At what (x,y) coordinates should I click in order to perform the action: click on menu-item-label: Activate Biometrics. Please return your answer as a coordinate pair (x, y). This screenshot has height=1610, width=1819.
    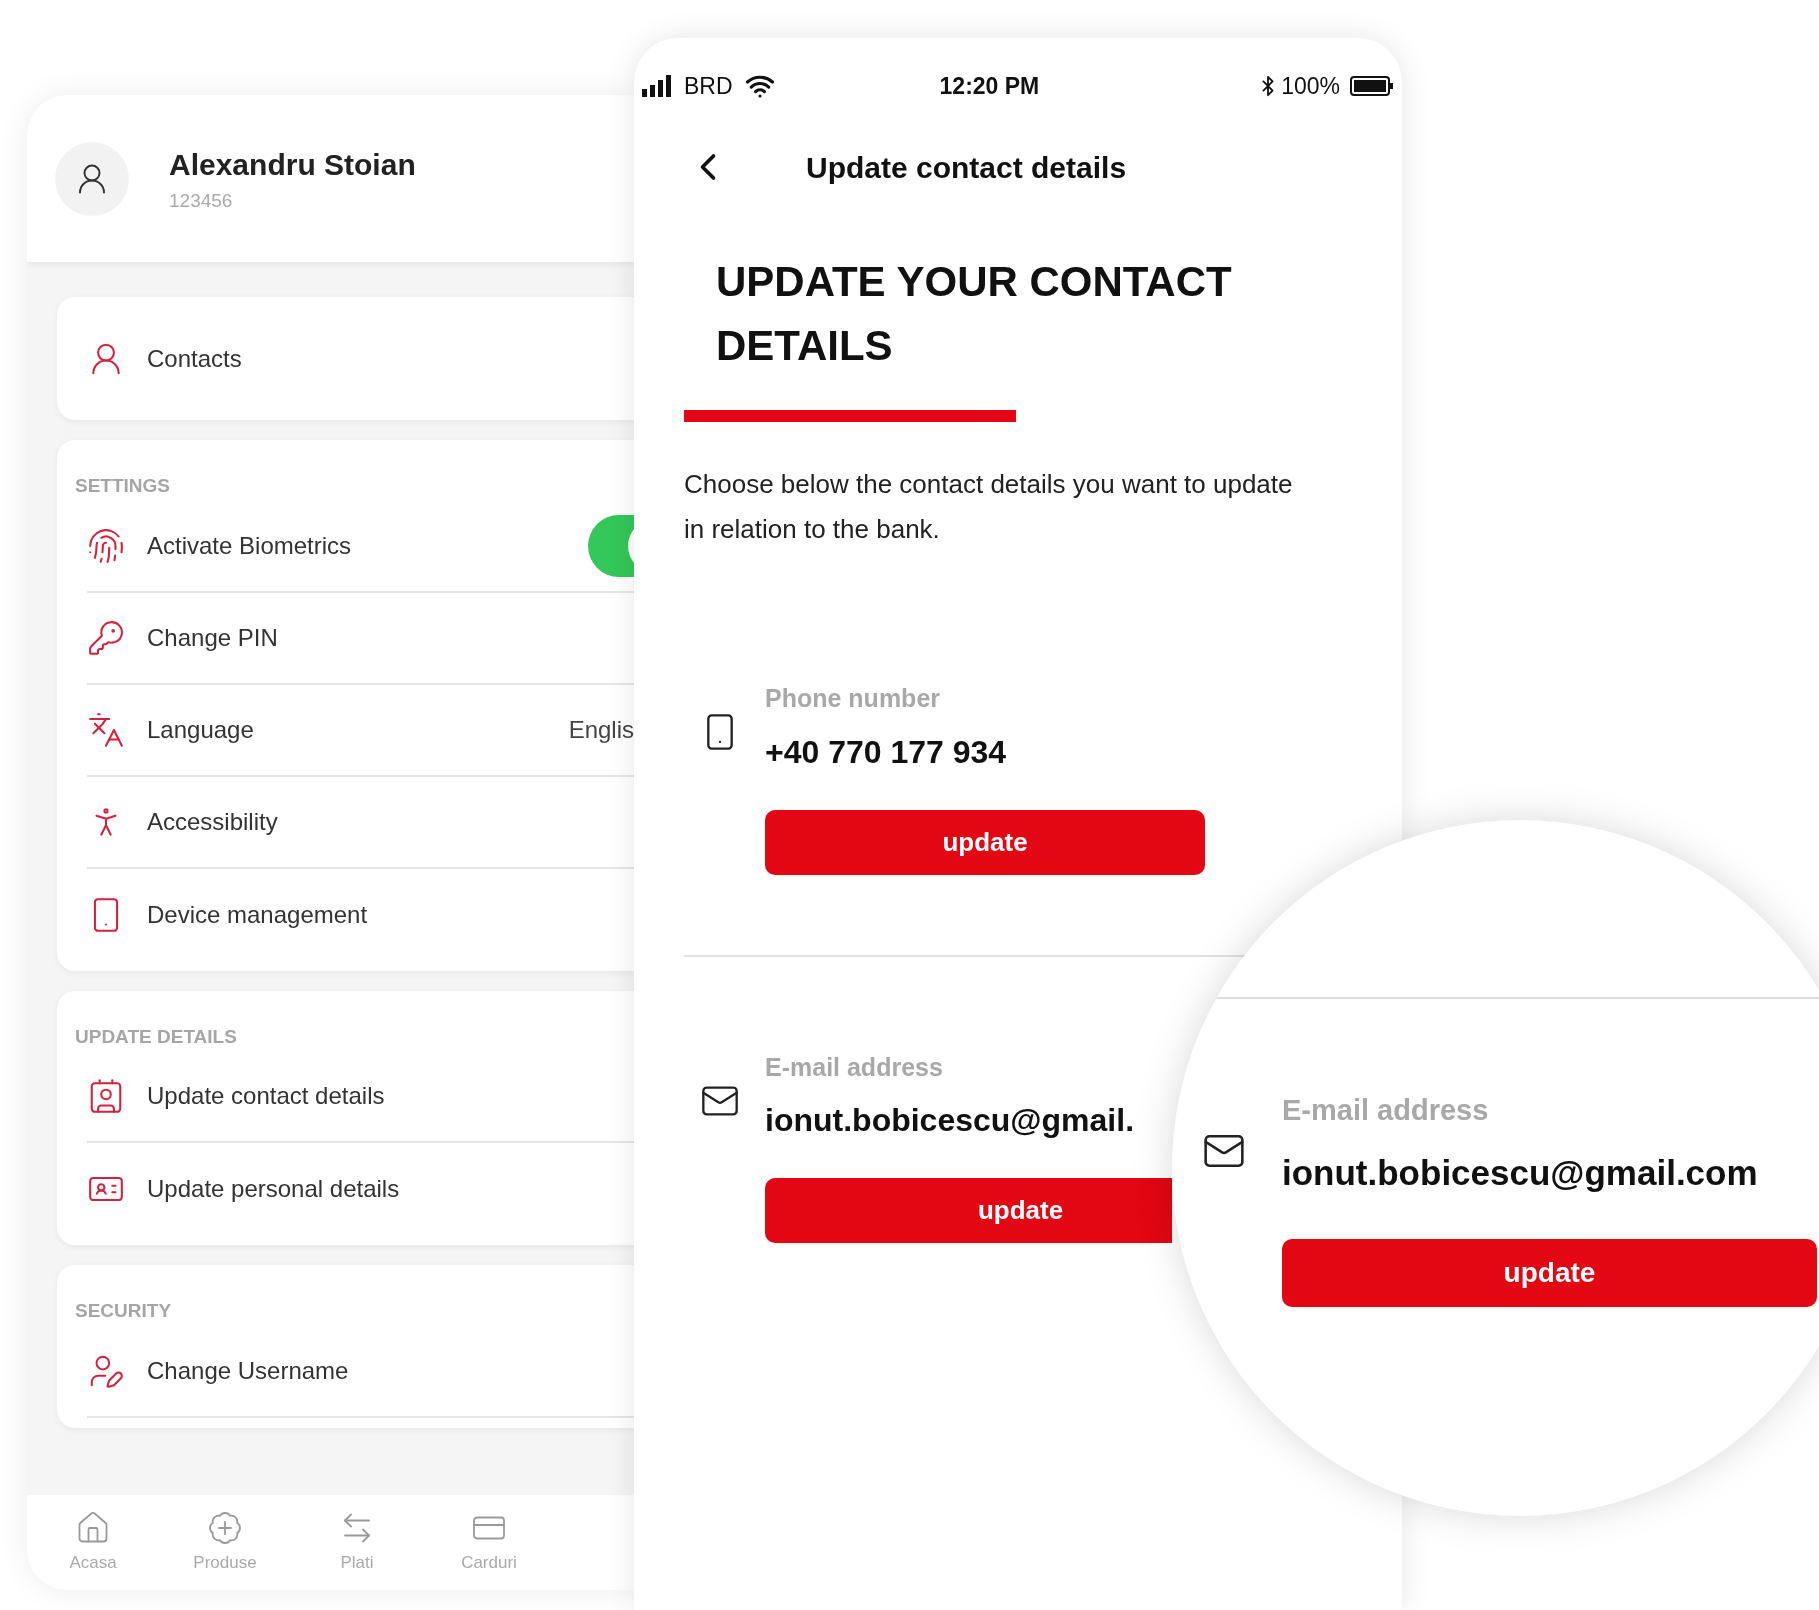
    Looking at the image, I should click on (249, 545).